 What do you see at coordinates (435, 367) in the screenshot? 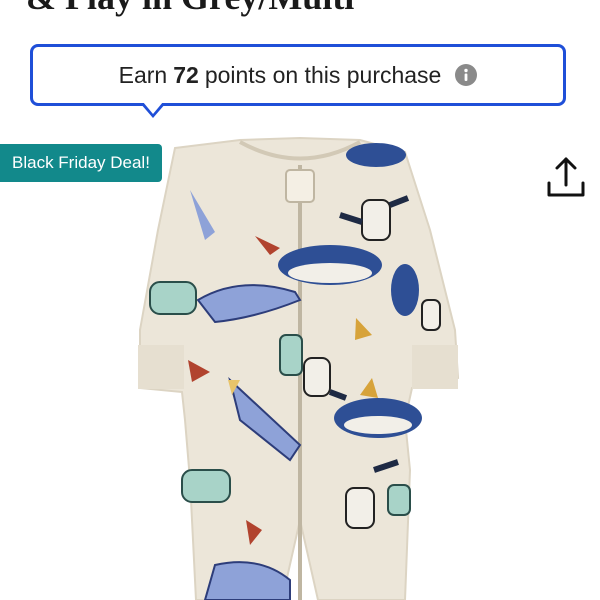
I see `right-cuff` at bounding box center [435, 367].